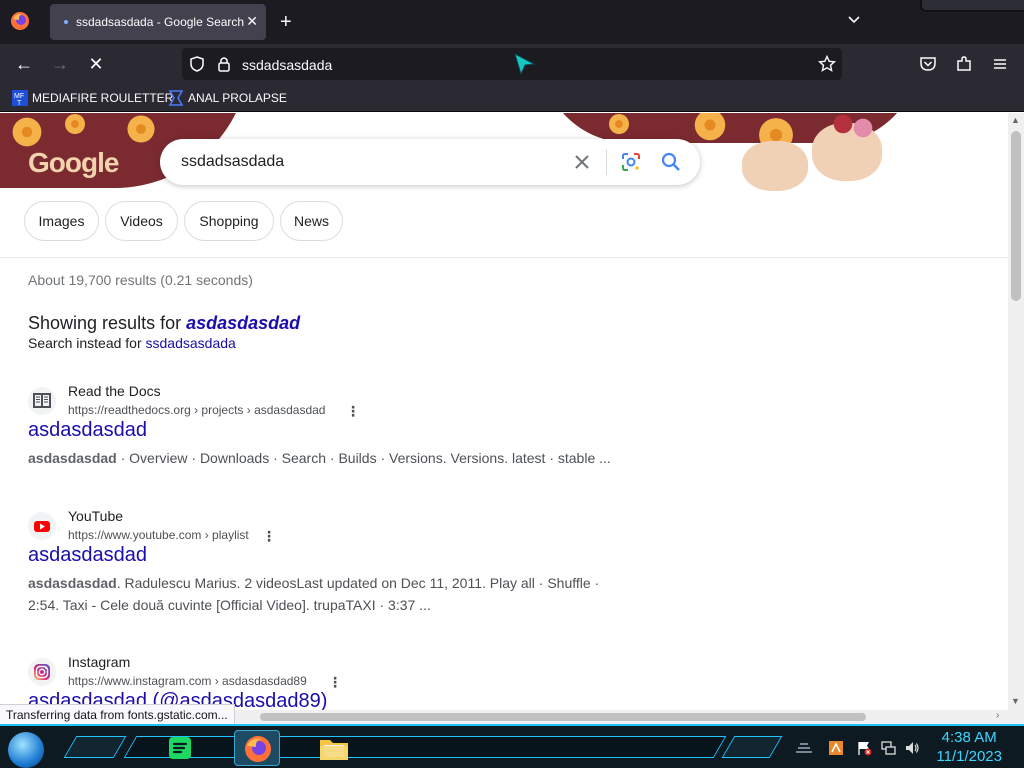 This screenshot has height=768, width=1024. I want to click on clock-time: 4:38 AM, so click(969, 737).